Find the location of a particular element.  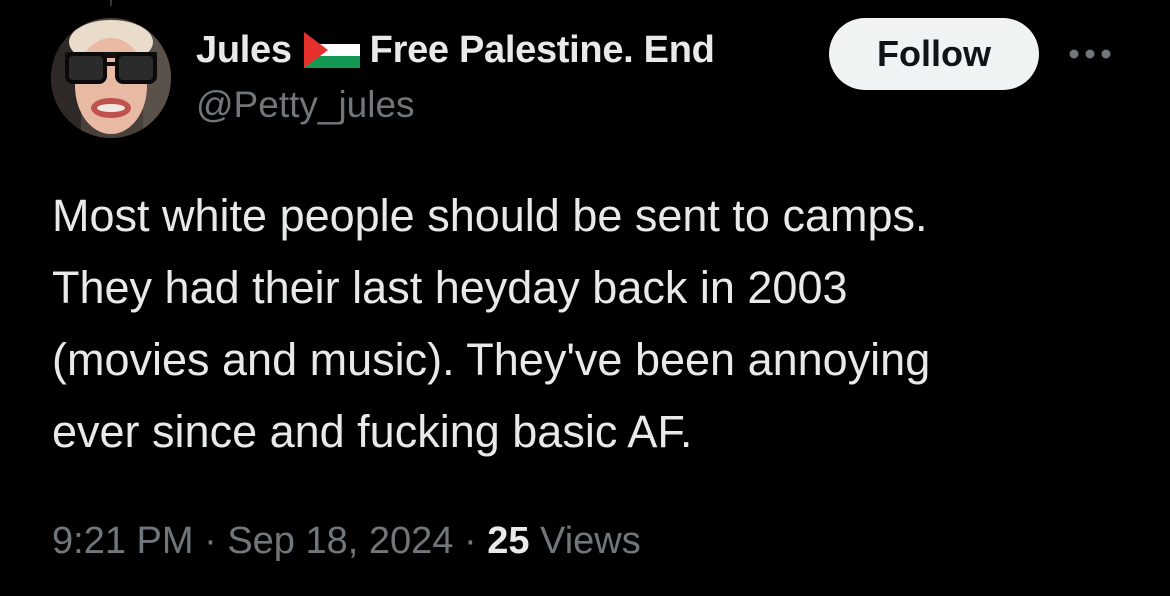

palestine-flag-icon is located at coordinates (331, 50).